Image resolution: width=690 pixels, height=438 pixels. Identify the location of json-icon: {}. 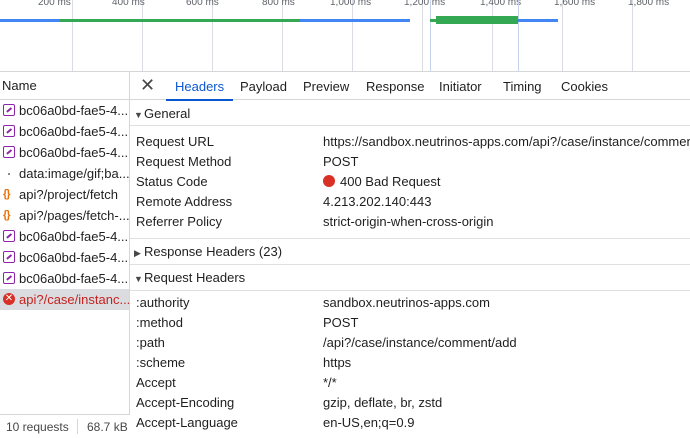
(7, 215).